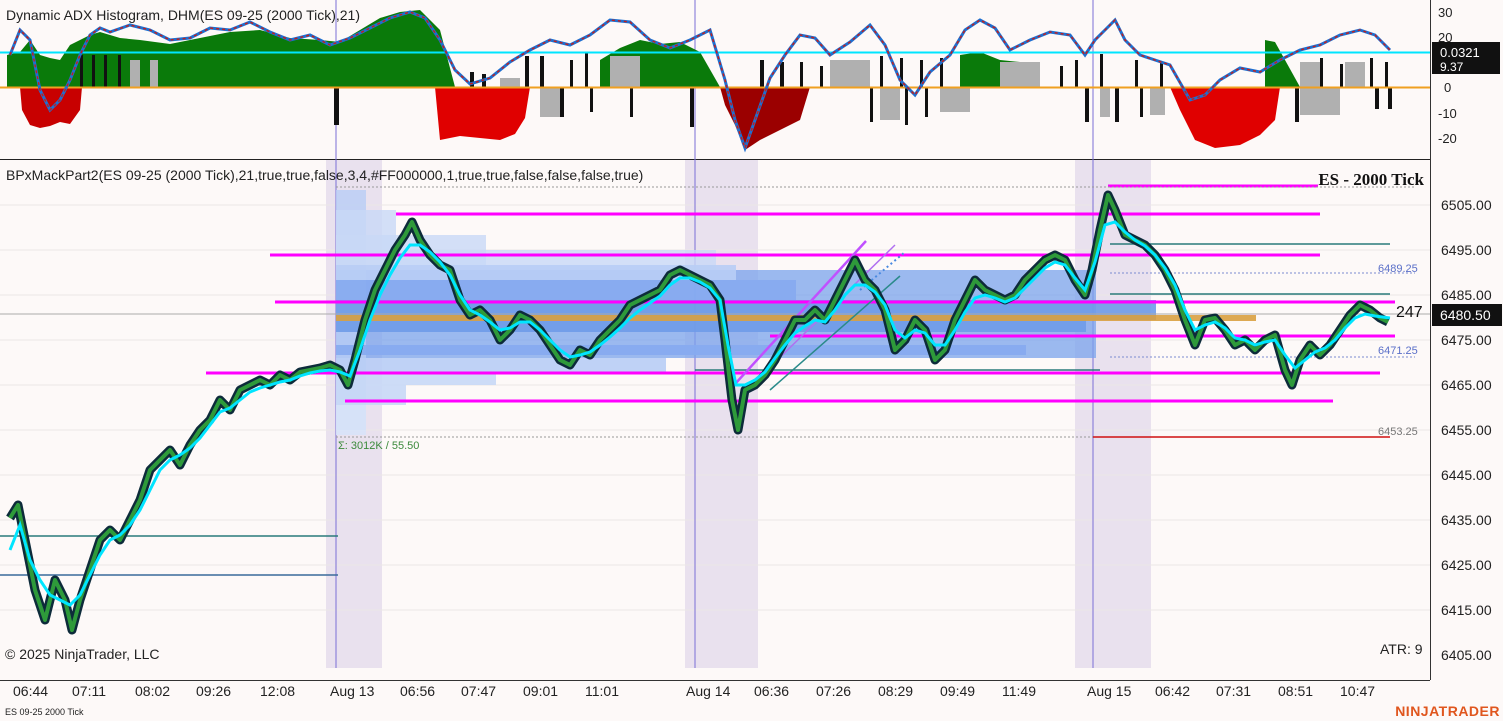 Image resolution: width=1503 pixels, height=721 pixels. Describe the element at coordinates (602, 691) in the screenshot. I see `time-tick: 11:01` at that location.